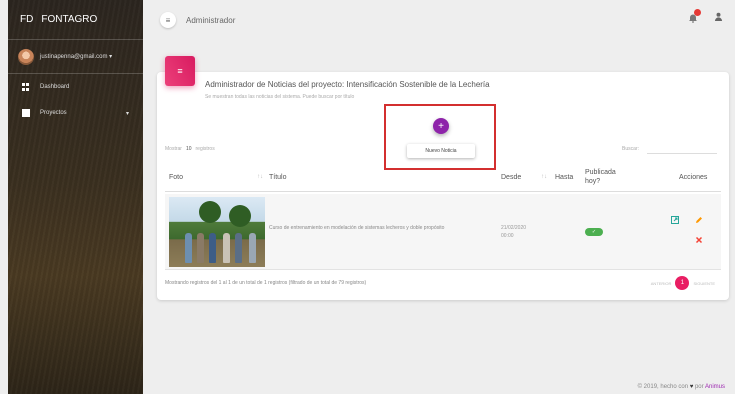 The image size is (735, 394). I want to click on delete-button, so click(699, 241).